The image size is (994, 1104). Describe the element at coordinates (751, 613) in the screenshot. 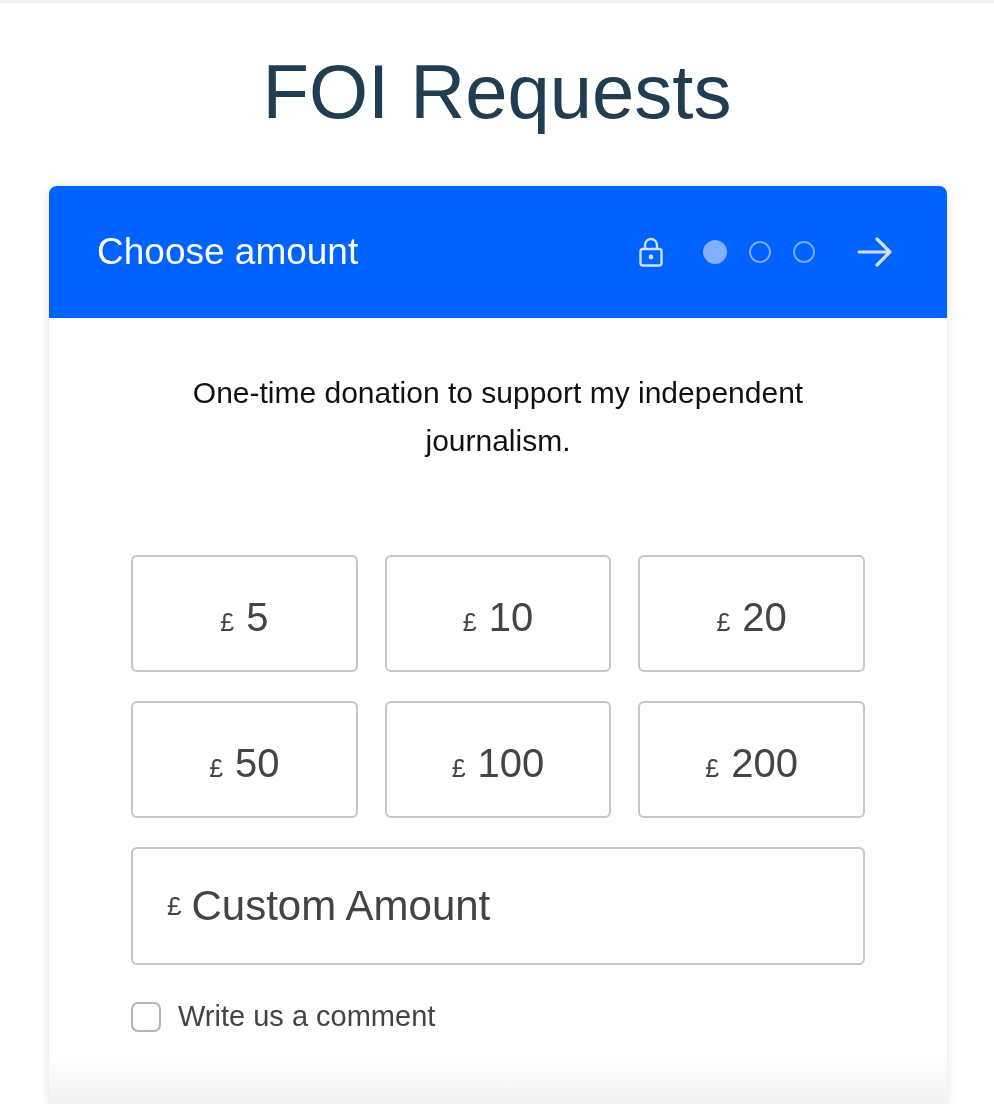

I see `amount-button: £ 20` at that location.